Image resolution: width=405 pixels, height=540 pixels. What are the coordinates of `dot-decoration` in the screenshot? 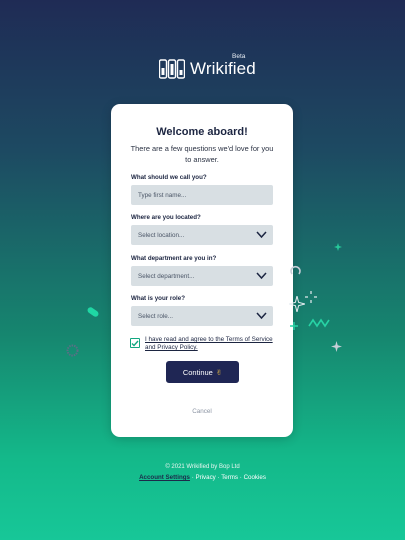 It's located at (72, 350).